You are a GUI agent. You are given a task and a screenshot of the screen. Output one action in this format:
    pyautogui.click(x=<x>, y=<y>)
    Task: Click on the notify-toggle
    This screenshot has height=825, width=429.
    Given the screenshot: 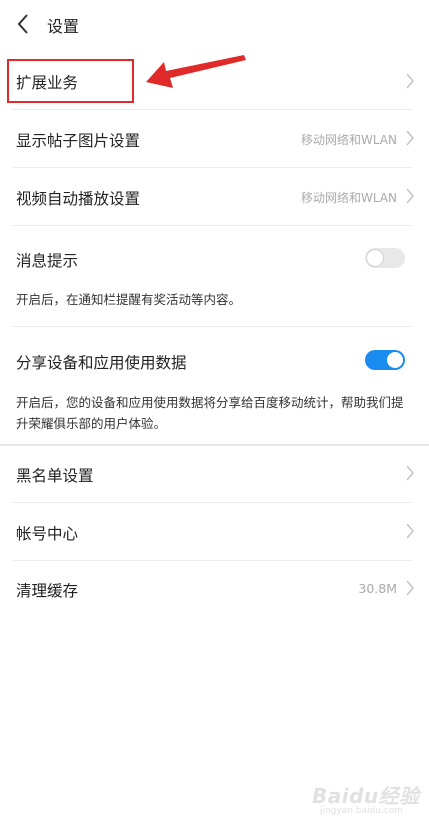 What is the action you would take?
    pyautogui.click(x=385, y=258)
    